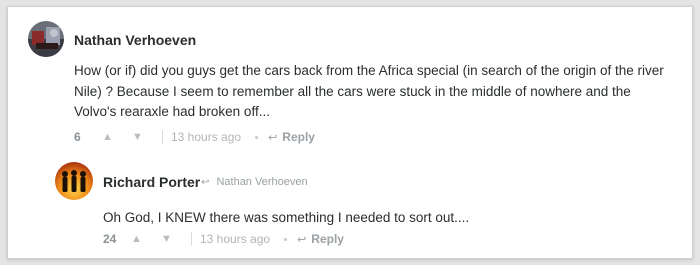 This screenshot has height=265, width=700. I want to click on in-reply-to: ↩ Nathan Verhoeven, so click(254, 182).